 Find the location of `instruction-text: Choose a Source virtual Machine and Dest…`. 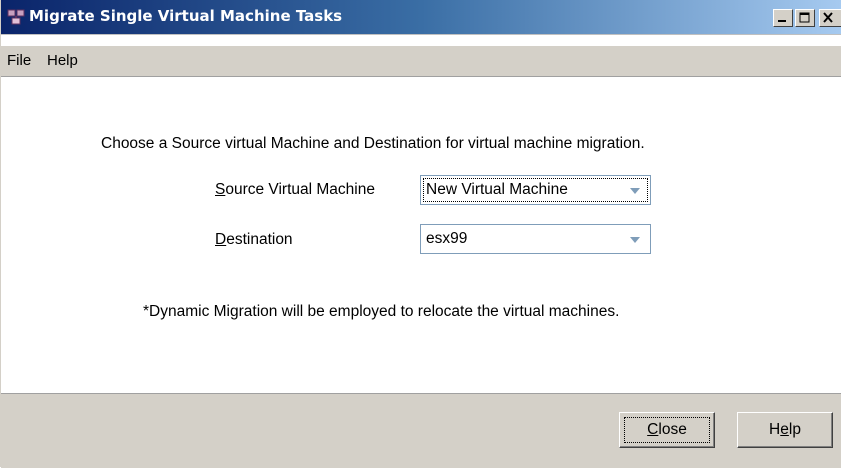

instruction-text: Choose a Source virtual Machine and Dest… is located at coordinates (373, 143).